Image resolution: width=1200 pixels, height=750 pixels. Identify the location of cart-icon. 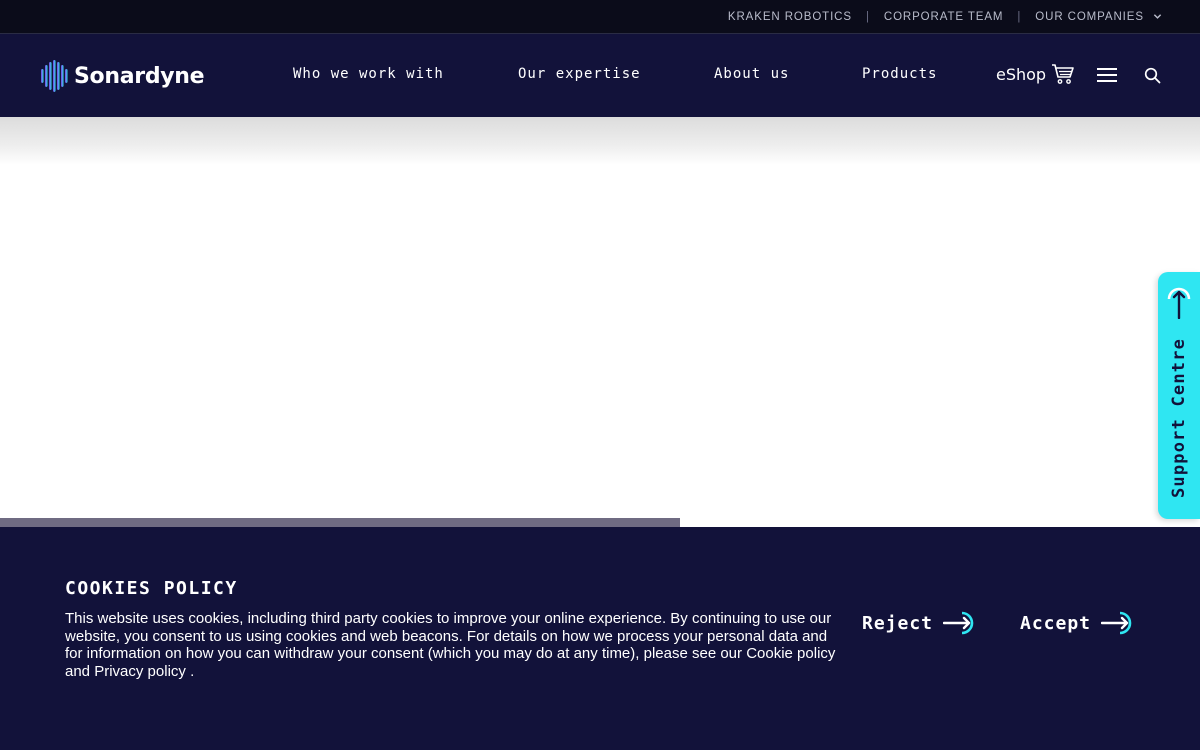
(1063, 74).